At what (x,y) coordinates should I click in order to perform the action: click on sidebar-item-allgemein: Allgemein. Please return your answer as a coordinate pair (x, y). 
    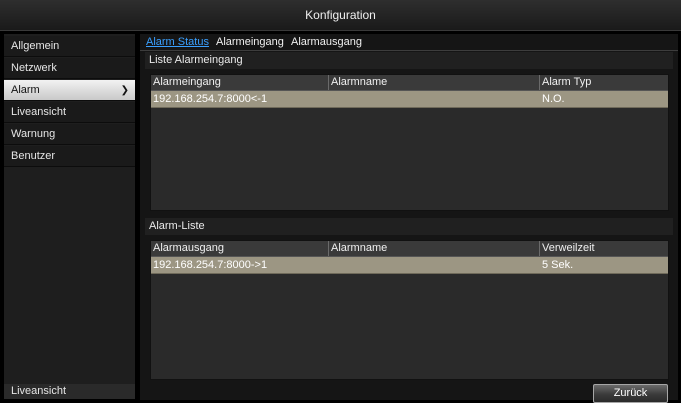
    Looking at the image, I should click on (69, 46).